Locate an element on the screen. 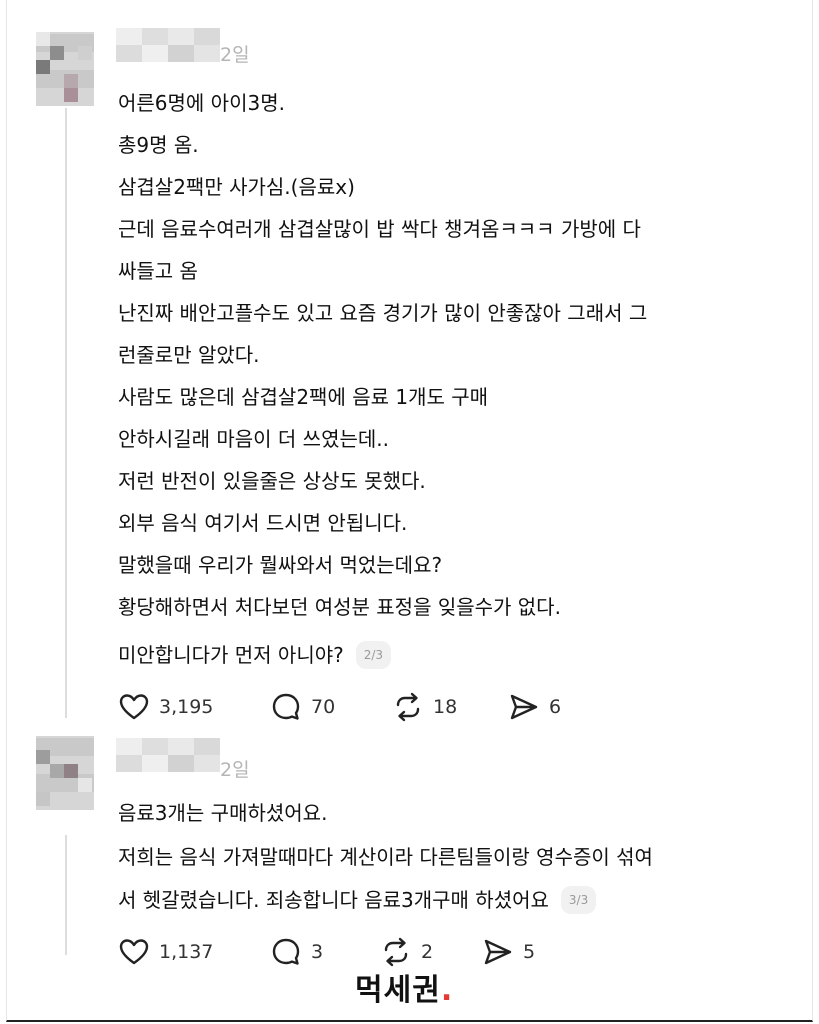  comment-text-line-last: 미안합니다가 먼저 아니야? 2/3 is located at coordinates (255, 655).